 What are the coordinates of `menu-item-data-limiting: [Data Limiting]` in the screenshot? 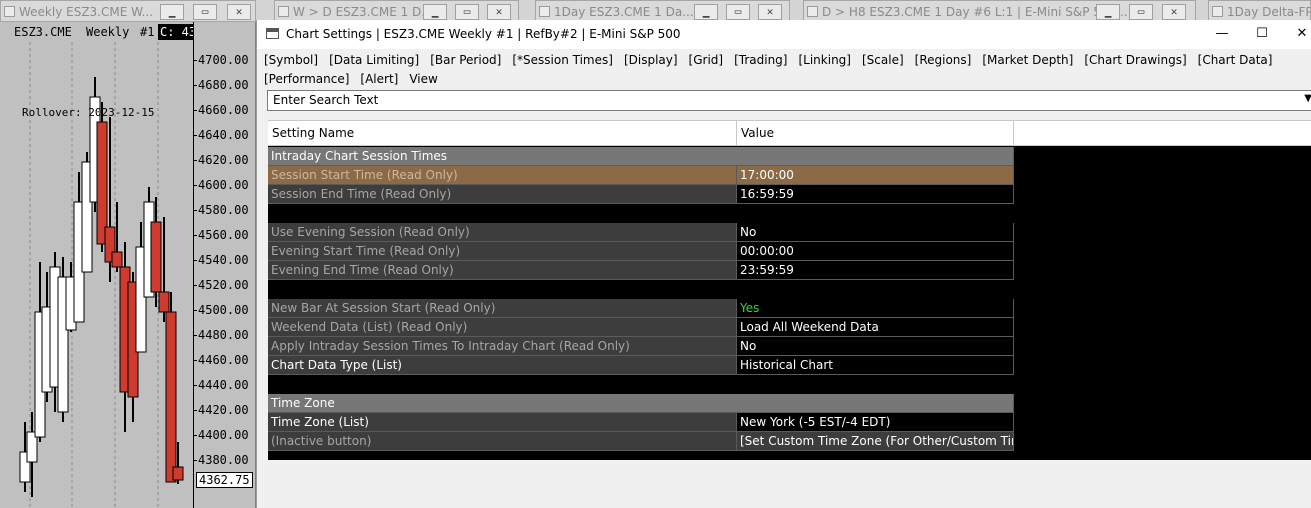 It's located at (374, 60).